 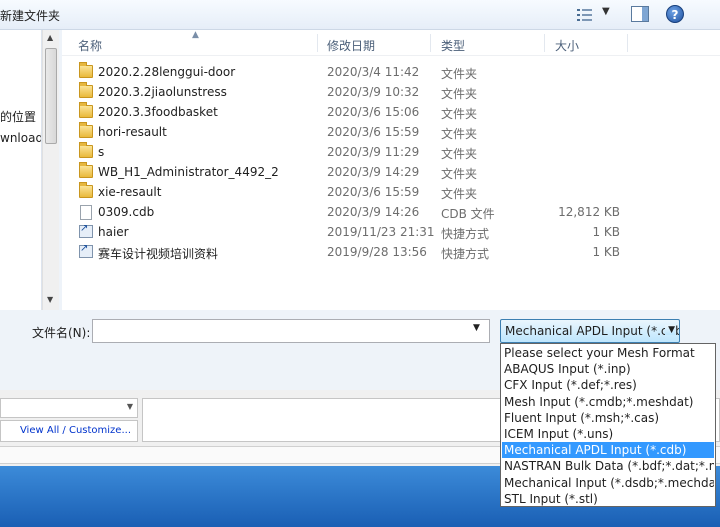 I want to click on file-row: s 2020/3/9 11:29 文件夹, so click(x=391, y=152).